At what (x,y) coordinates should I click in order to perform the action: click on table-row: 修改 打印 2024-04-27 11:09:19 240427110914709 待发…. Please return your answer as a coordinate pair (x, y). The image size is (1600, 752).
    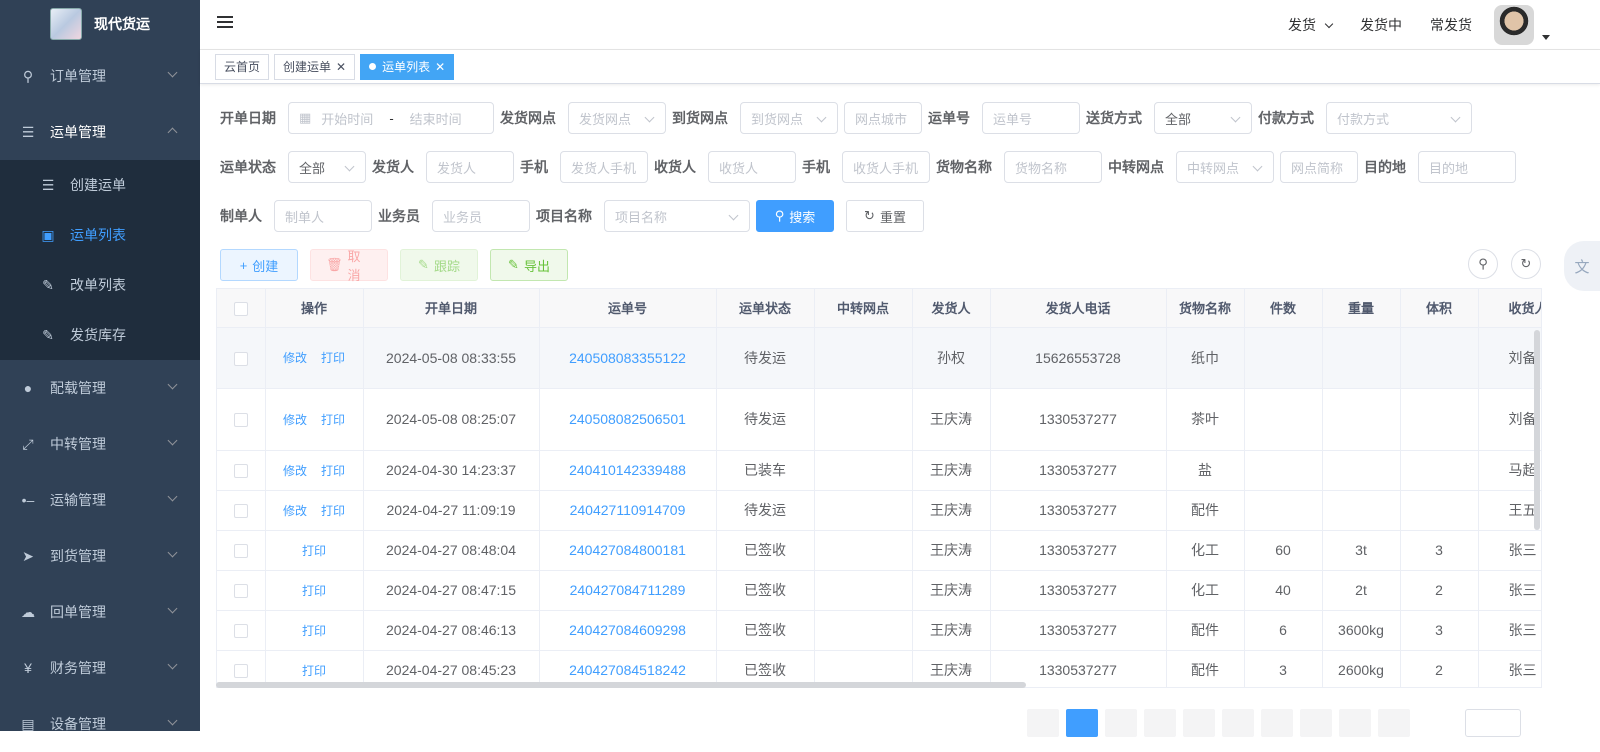
    Looking at the image, I should click on (879, 510).